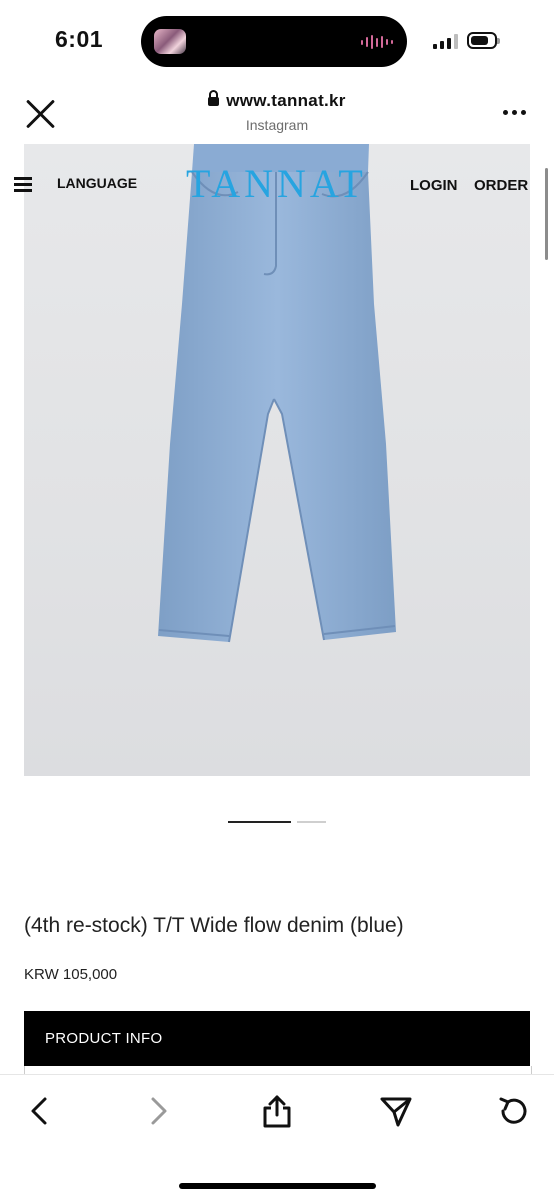 The height and width of the screenshot is (1201, 554). Describe the element at coordinates (377, 42) in the screenshot. I see `audio-waveform-icon` at that location.